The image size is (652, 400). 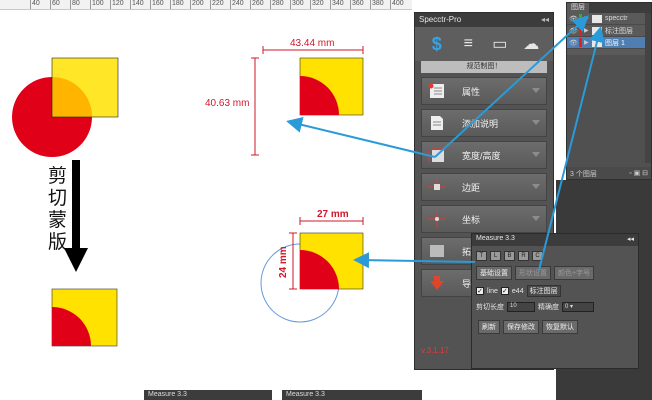 I want to click on specctr-titlebar: Specctr-Pro ◂◂, so click(x=484, y=20).